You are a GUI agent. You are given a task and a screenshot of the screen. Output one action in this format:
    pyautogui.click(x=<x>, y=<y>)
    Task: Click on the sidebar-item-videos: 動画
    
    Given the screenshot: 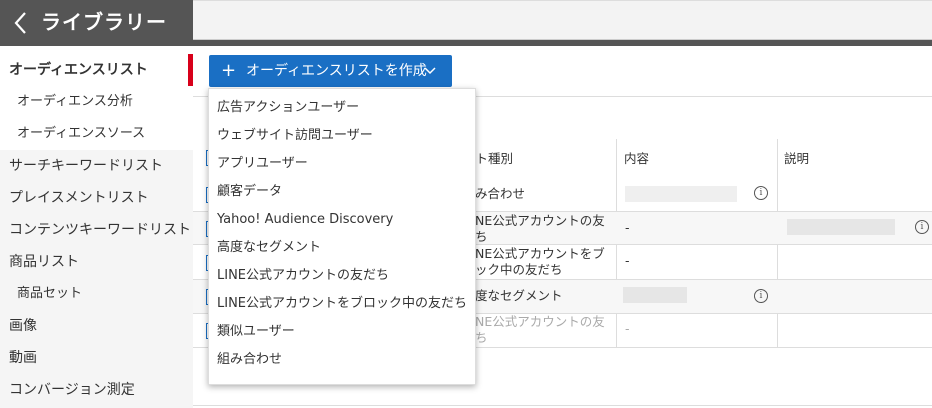 What is the action you would take?
    pyautogui.click(x=96, y=358)
    